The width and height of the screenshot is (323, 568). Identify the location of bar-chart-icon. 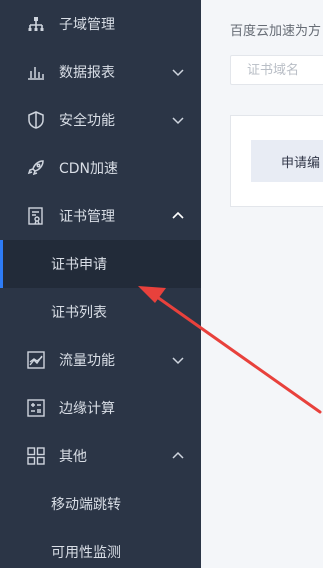
(36, 72).